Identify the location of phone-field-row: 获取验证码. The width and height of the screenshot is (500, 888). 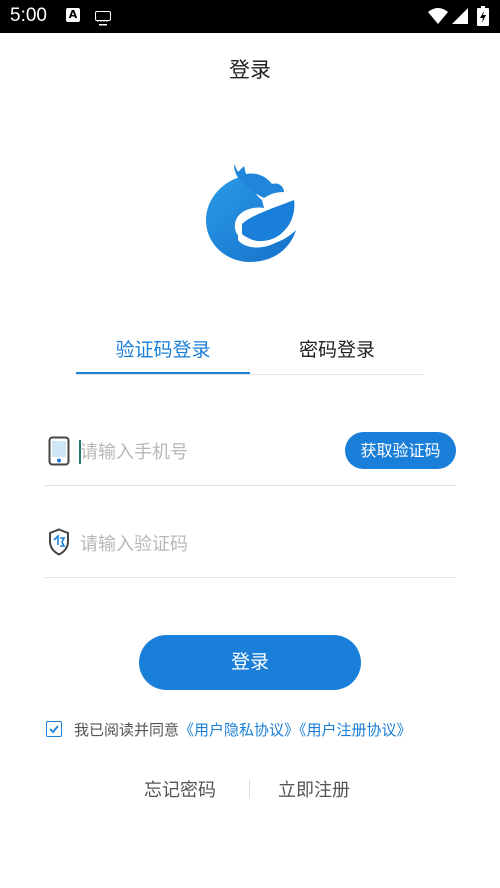
(250, 456).